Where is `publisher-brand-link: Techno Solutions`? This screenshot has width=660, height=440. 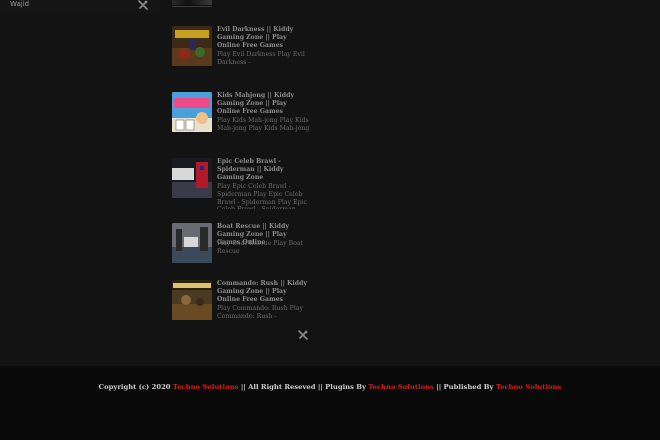 publisher-brand-link: Techno Solutions is located at coordinates (529, 387).